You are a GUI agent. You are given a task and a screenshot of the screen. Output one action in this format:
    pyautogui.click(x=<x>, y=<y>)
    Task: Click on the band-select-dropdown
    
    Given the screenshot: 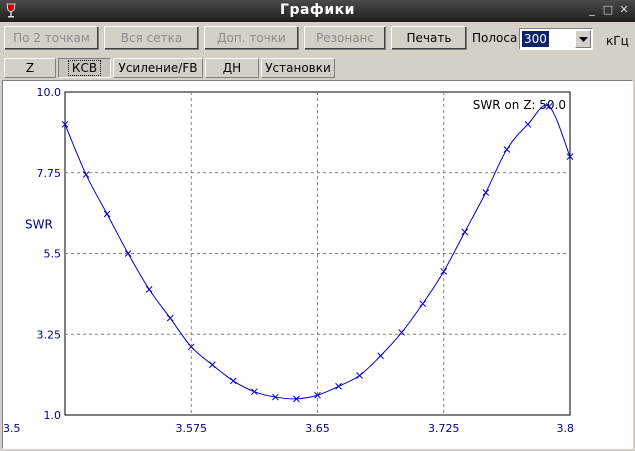 What is the action you would take?
    pyautogui.click(x=583, y=39)
    